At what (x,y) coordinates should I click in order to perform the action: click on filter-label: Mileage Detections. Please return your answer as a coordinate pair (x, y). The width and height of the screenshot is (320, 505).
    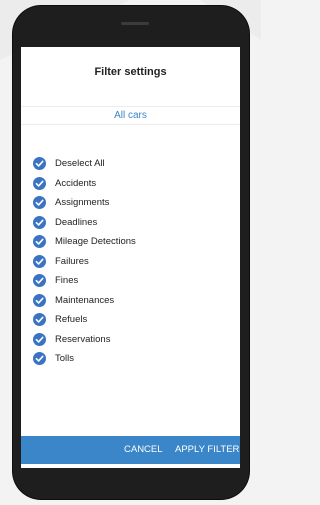
    Looking at the image, I should click on (95, 241).